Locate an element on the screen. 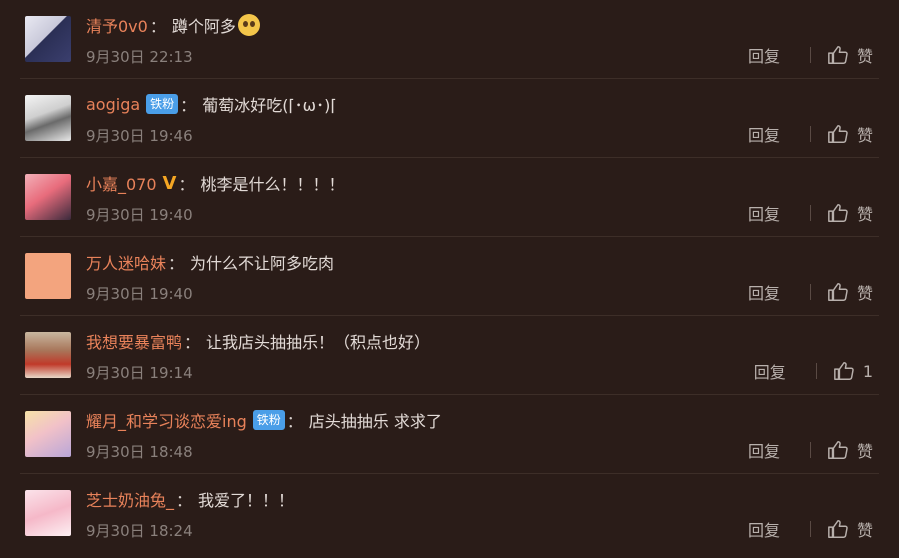  timestamp: 9月30日 18:24 is located at coordinates (139, 531).